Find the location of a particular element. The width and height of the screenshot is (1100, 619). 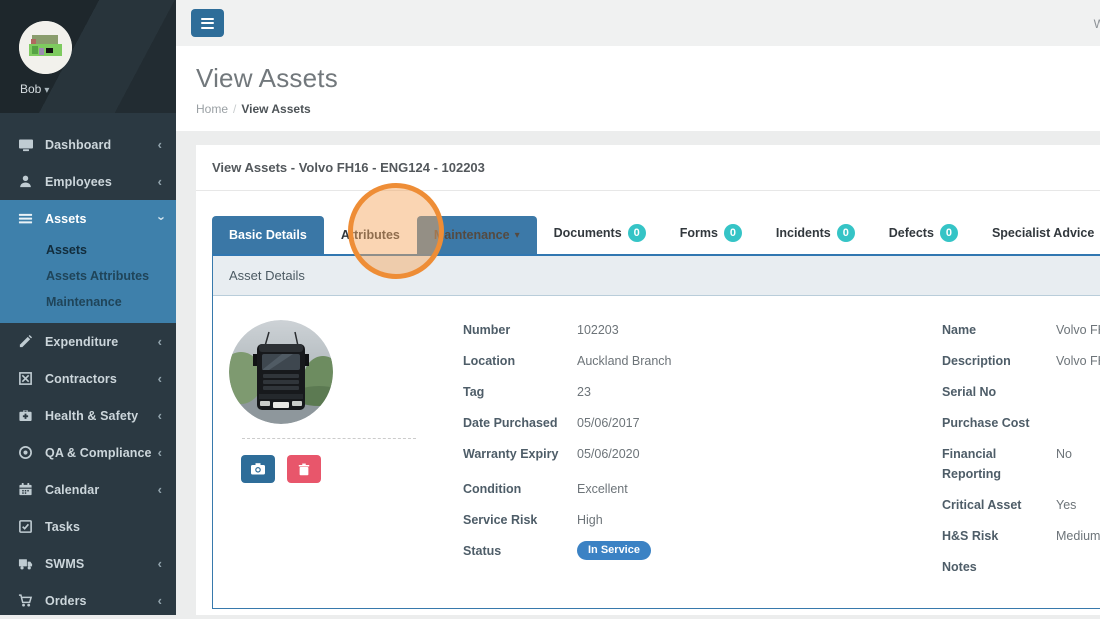

user-avatar is located at coordinates (45, 47).